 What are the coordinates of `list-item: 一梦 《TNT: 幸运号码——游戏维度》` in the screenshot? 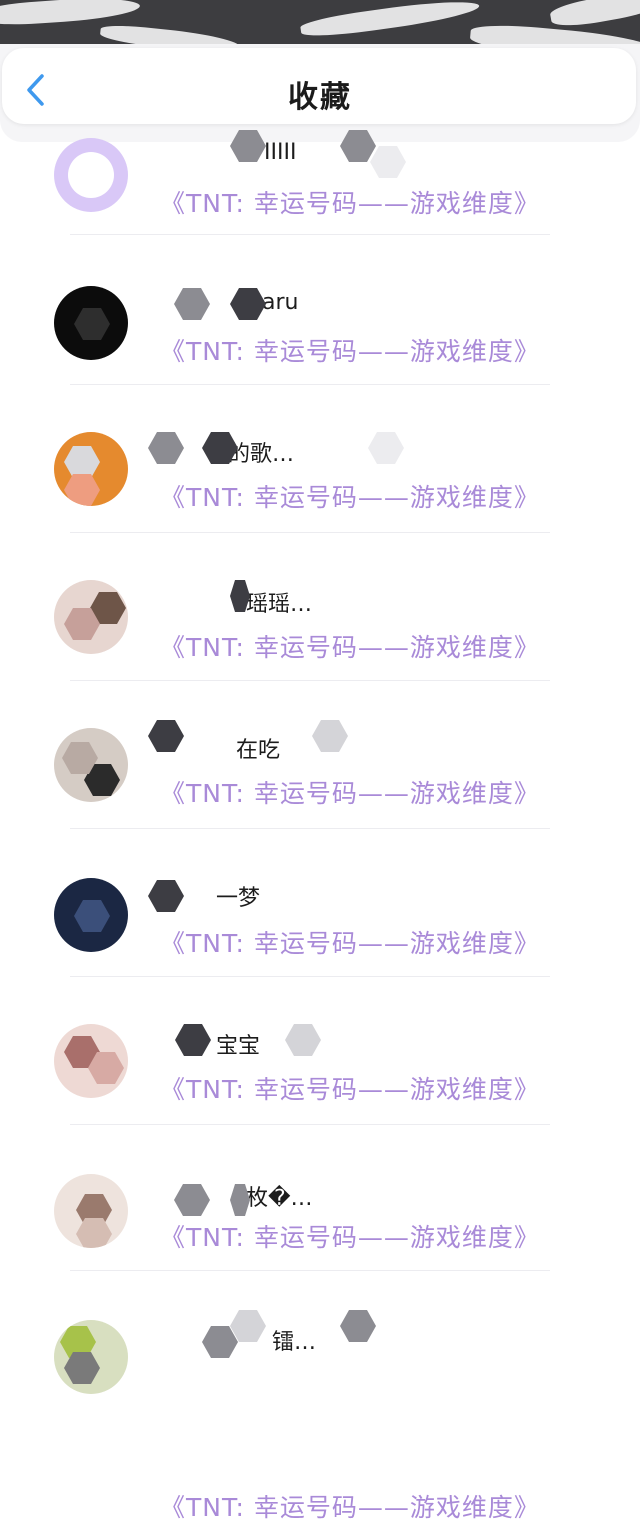 It's located at (320, 940).